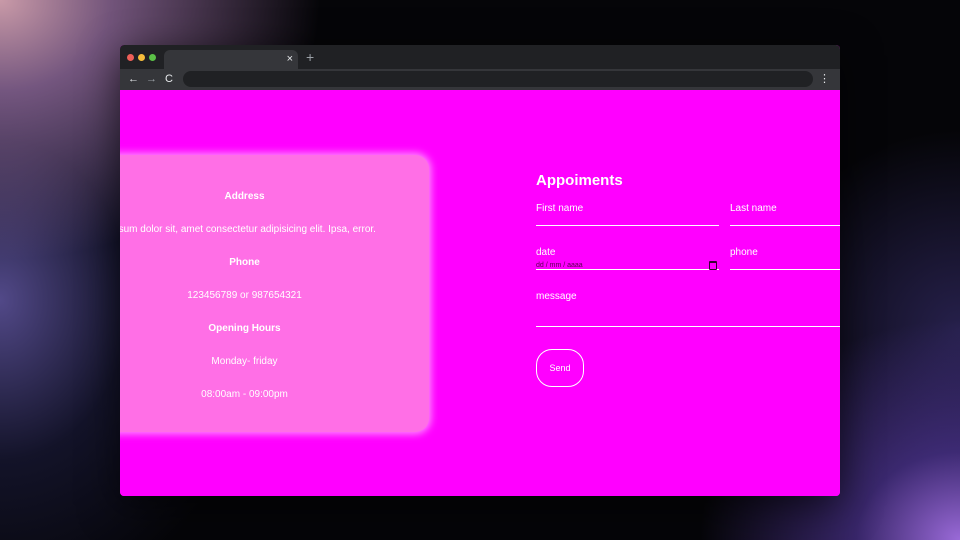 The height and width of the screenshot is (540, 960). Describe the element at coordinates (498, 79) in the screenshot. I see `address-bar` at that location.